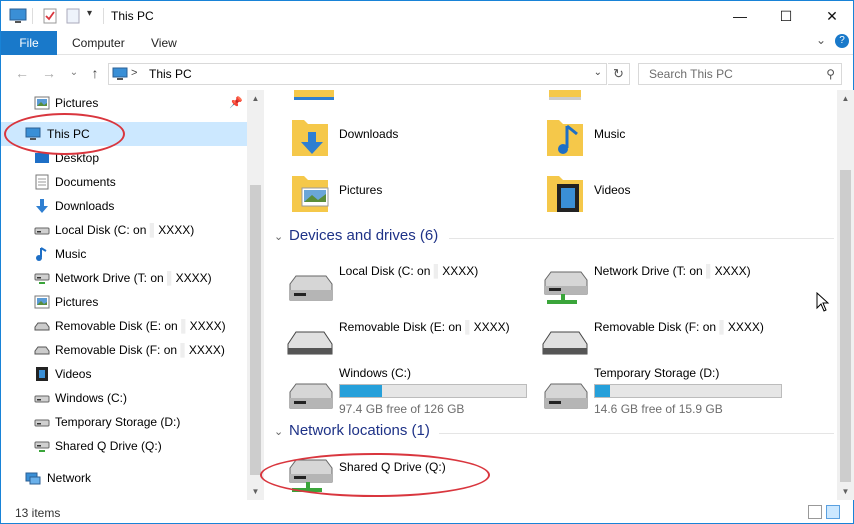 Image resolution: width=854 pixels, height=524 pixels. I want to click on address-dropdown-icon: ⌄, so click(598, 72).